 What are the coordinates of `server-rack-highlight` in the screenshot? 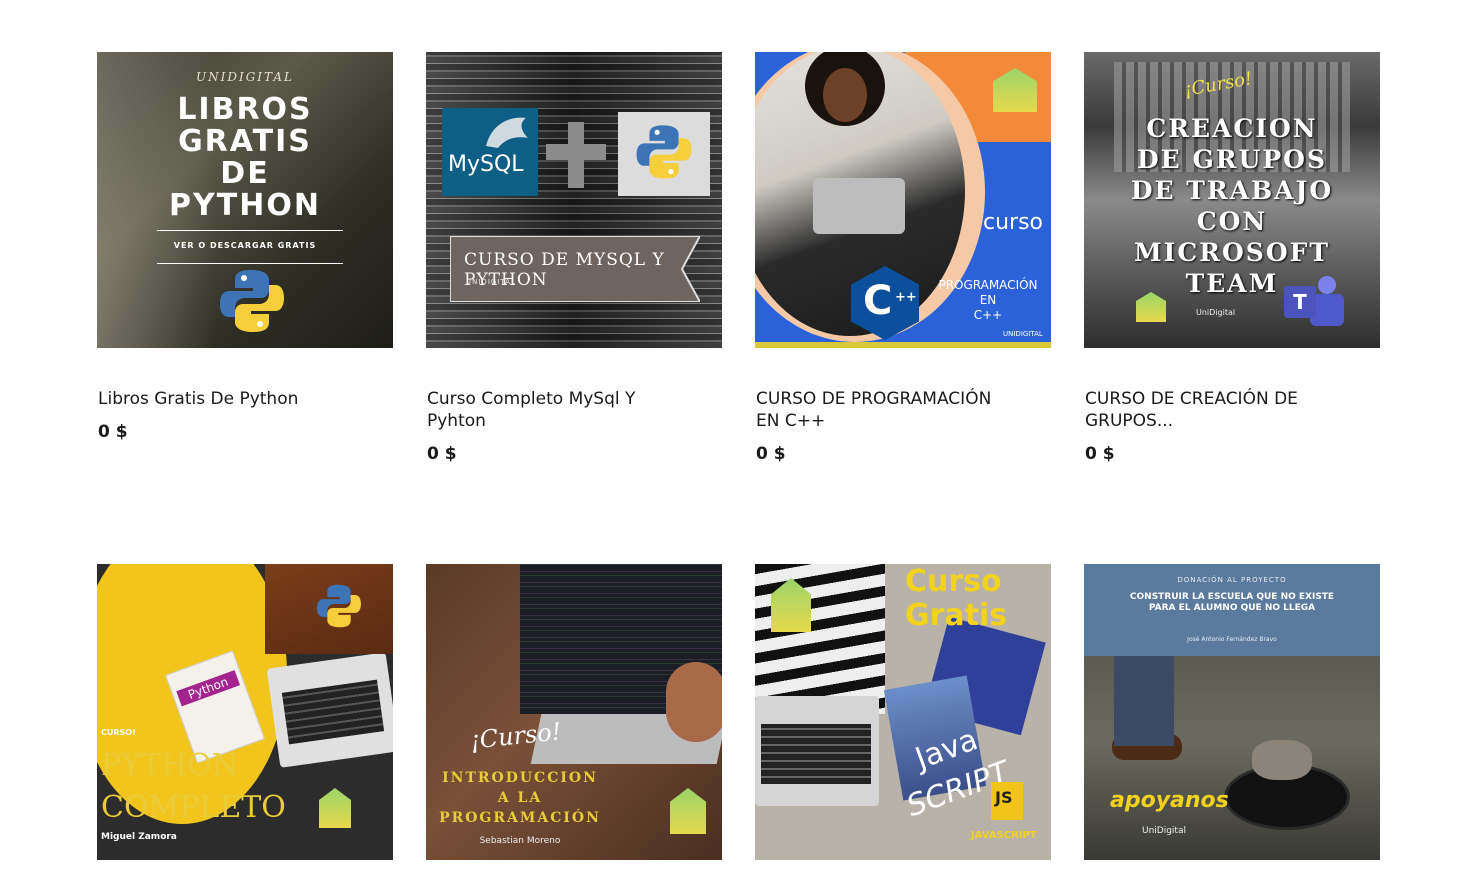 It's located at (574, 200).